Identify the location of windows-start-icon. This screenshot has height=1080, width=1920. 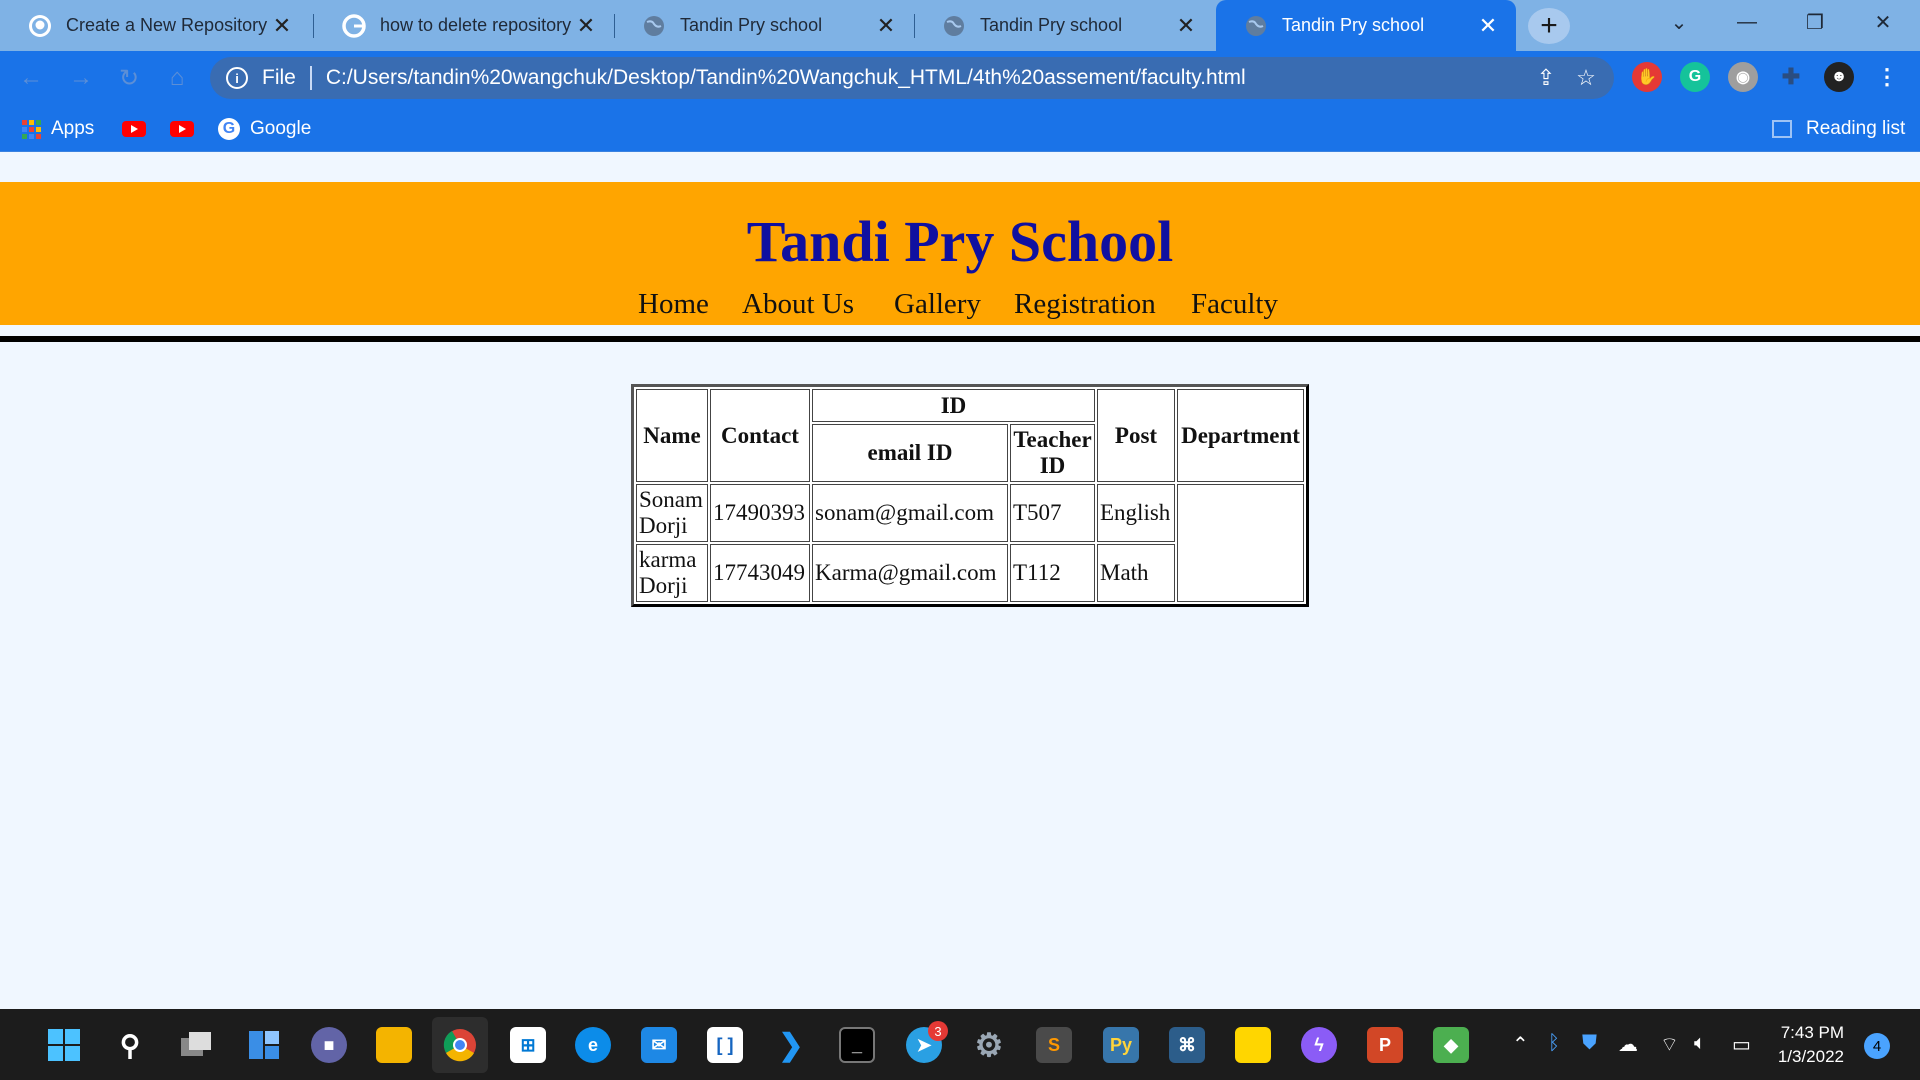
(64, 1045).